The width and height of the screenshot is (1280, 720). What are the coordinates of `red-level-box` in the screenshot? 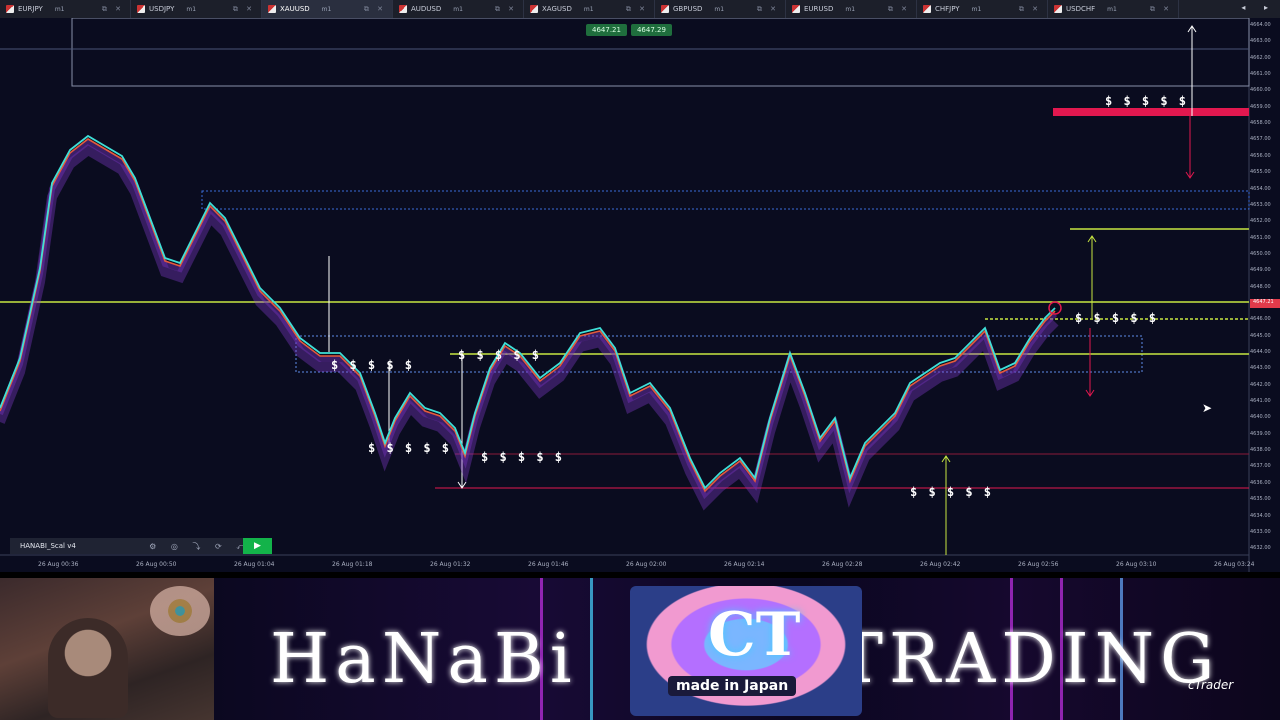 It's located at (1151, 112).